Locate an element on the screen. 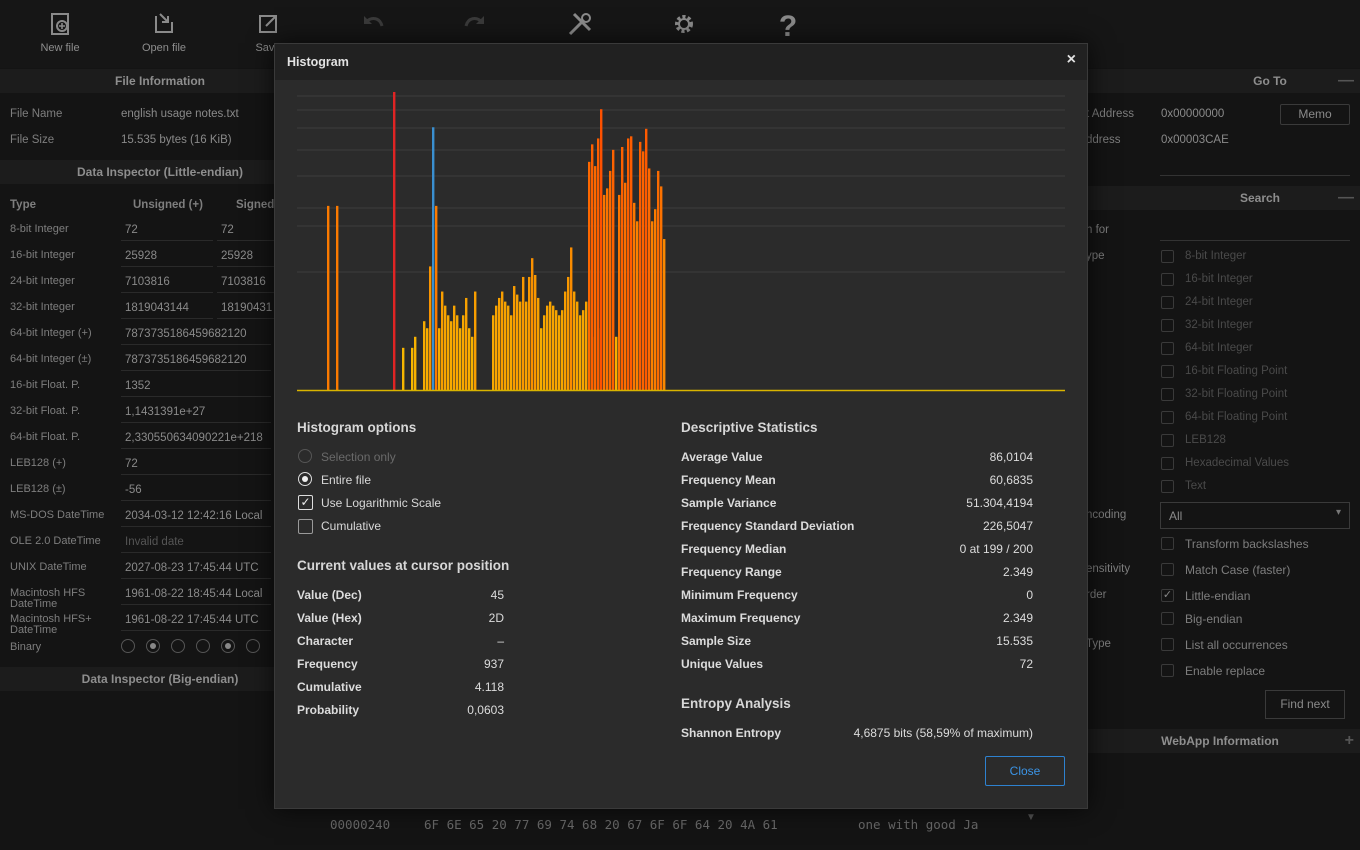 The width and height of the screenshot is (1360, 850). selection-only-radio is located at coordinates (305, 456).